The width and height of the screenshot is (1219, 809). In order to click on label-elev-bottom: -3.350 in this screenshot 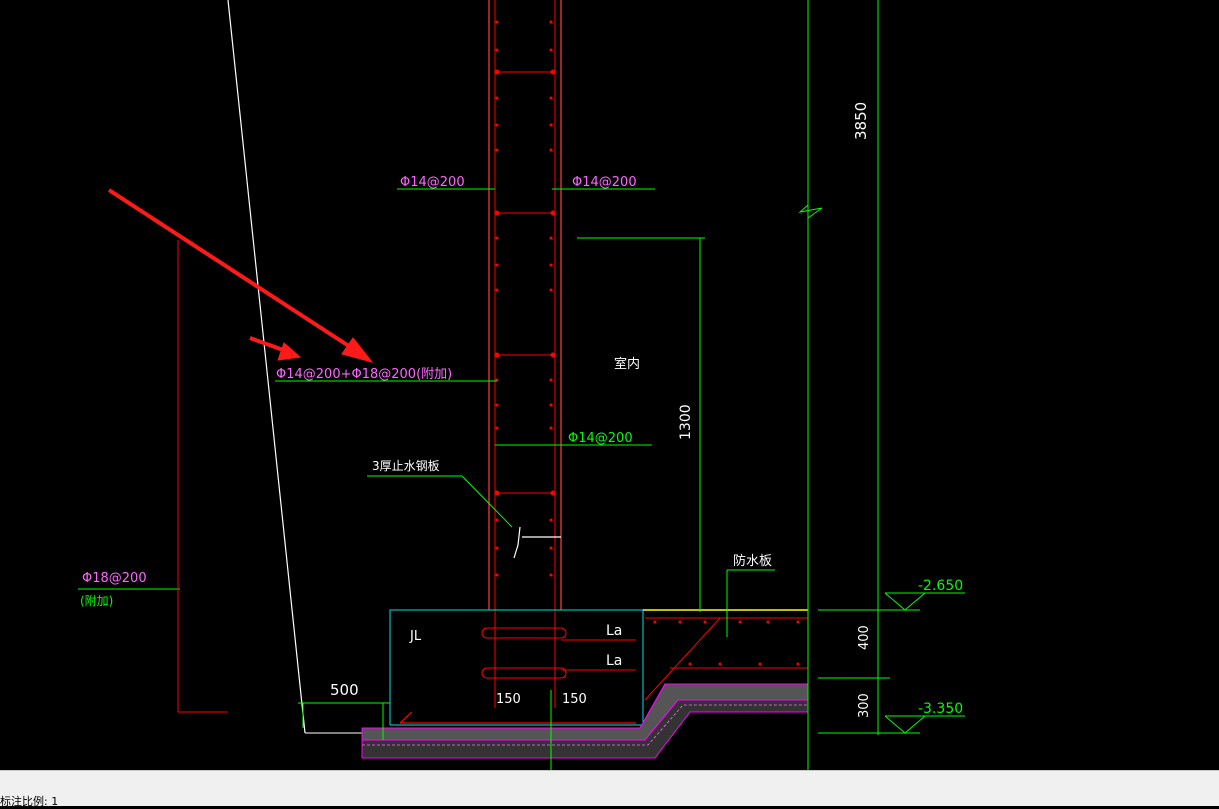, I will do `click(940, 709)`.